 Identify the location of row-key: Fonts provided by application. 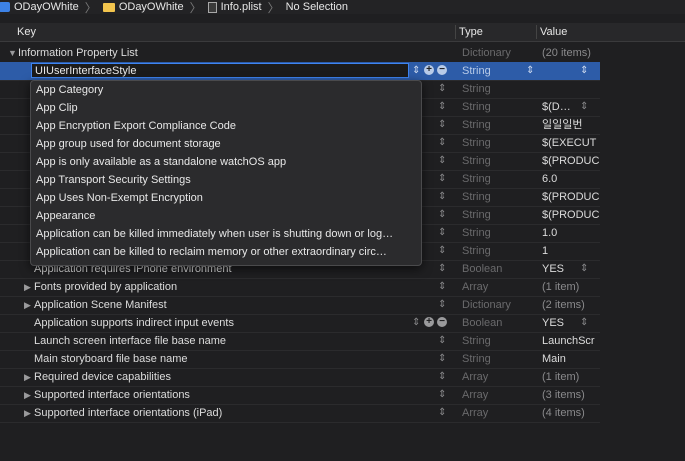
(106, 287).